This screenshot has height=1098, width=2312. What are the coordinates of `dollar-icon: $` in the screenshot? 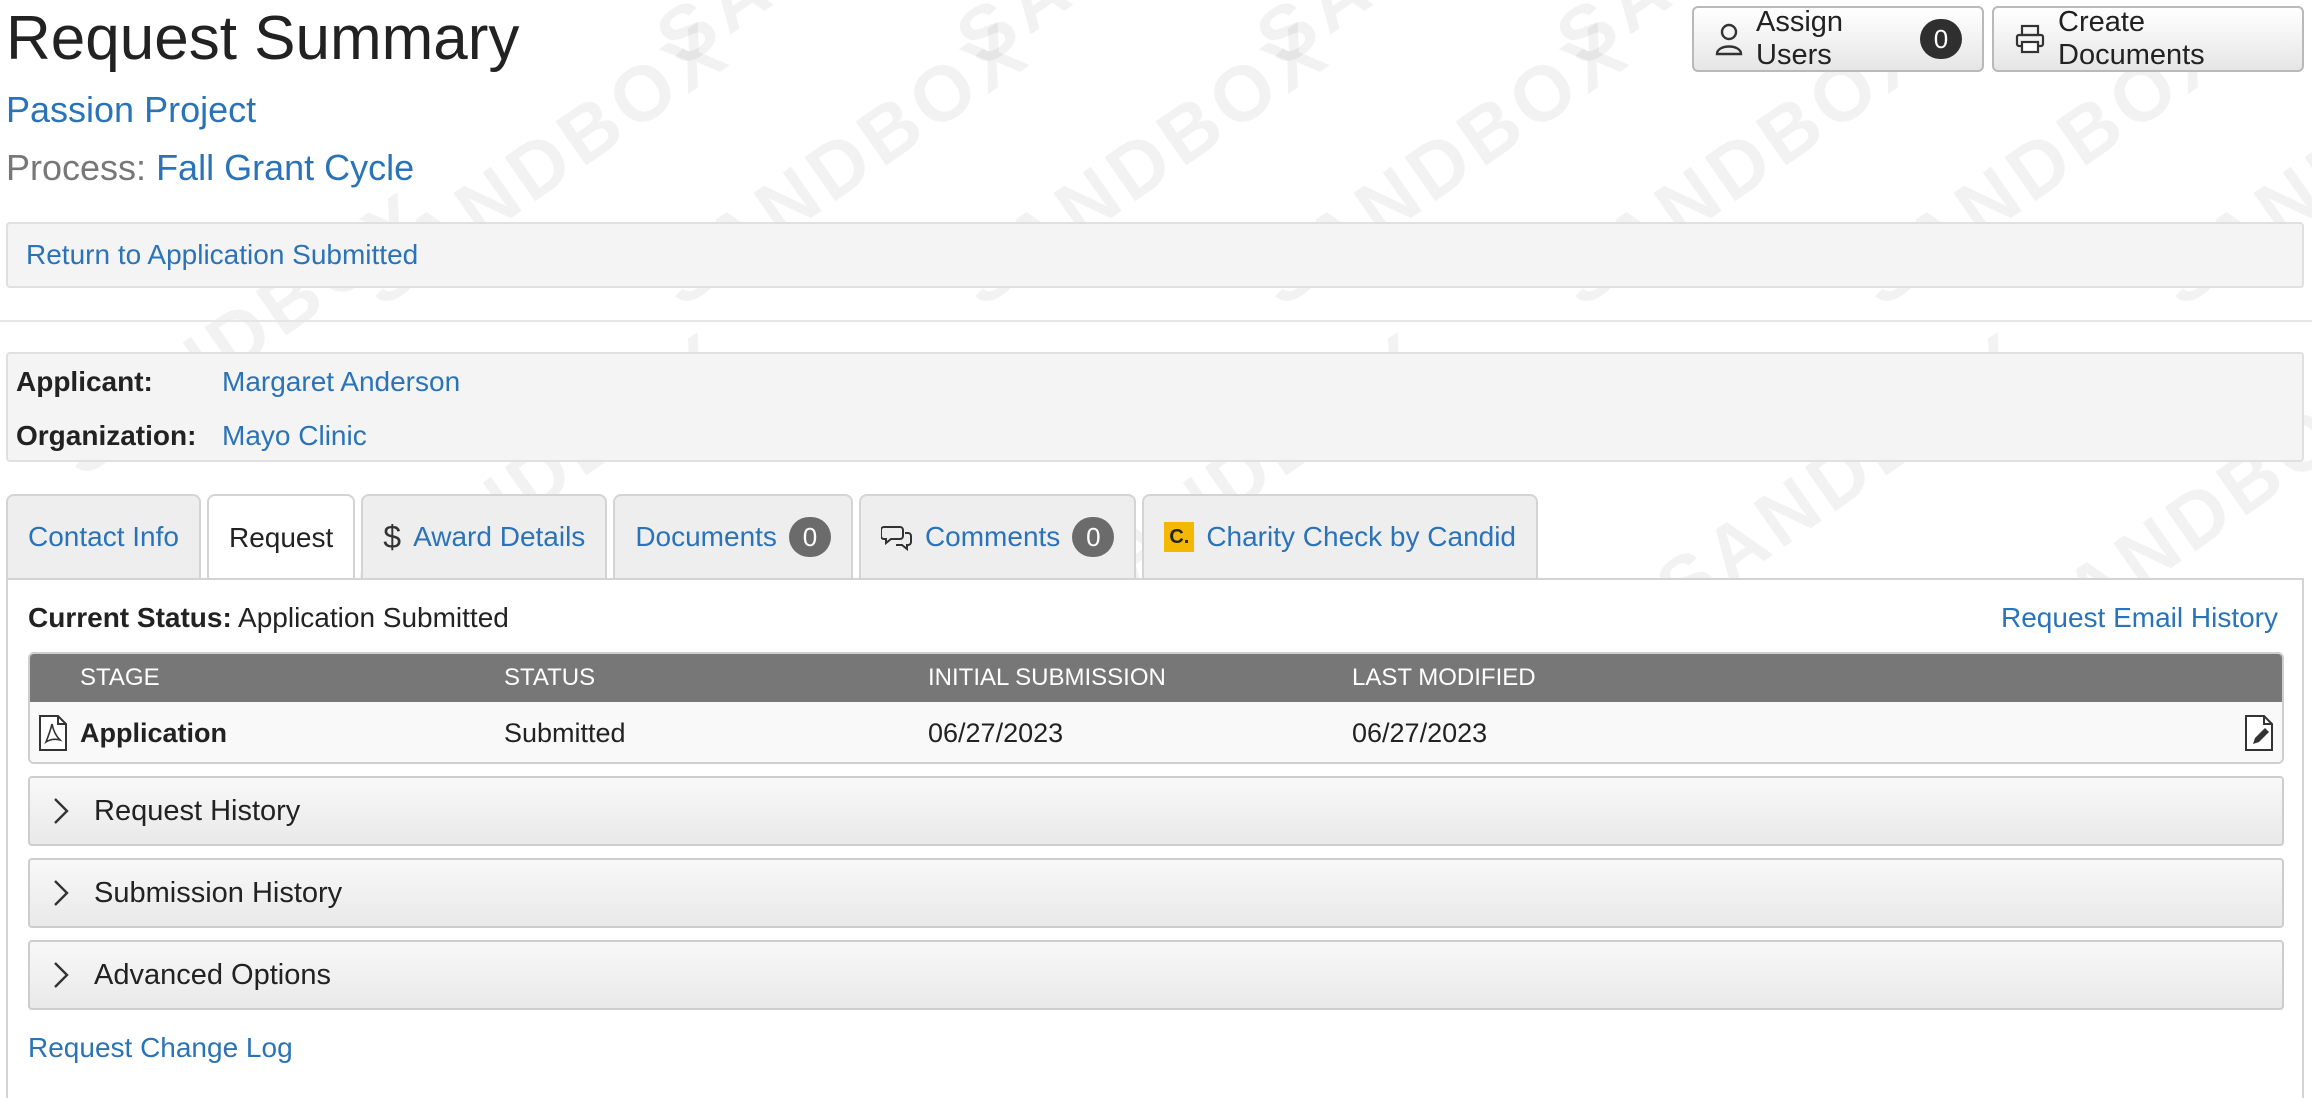 It's located at (392, 536).